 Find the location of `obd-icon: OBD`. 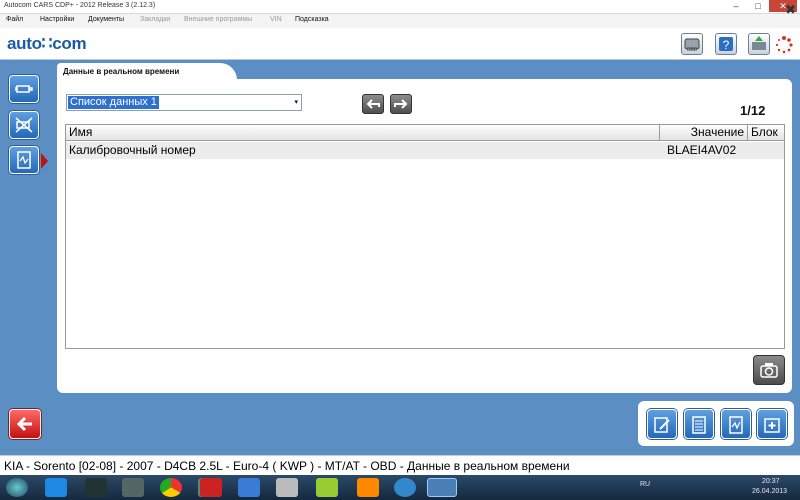

obd-icon: OBD is located at coordinates (692, 44).